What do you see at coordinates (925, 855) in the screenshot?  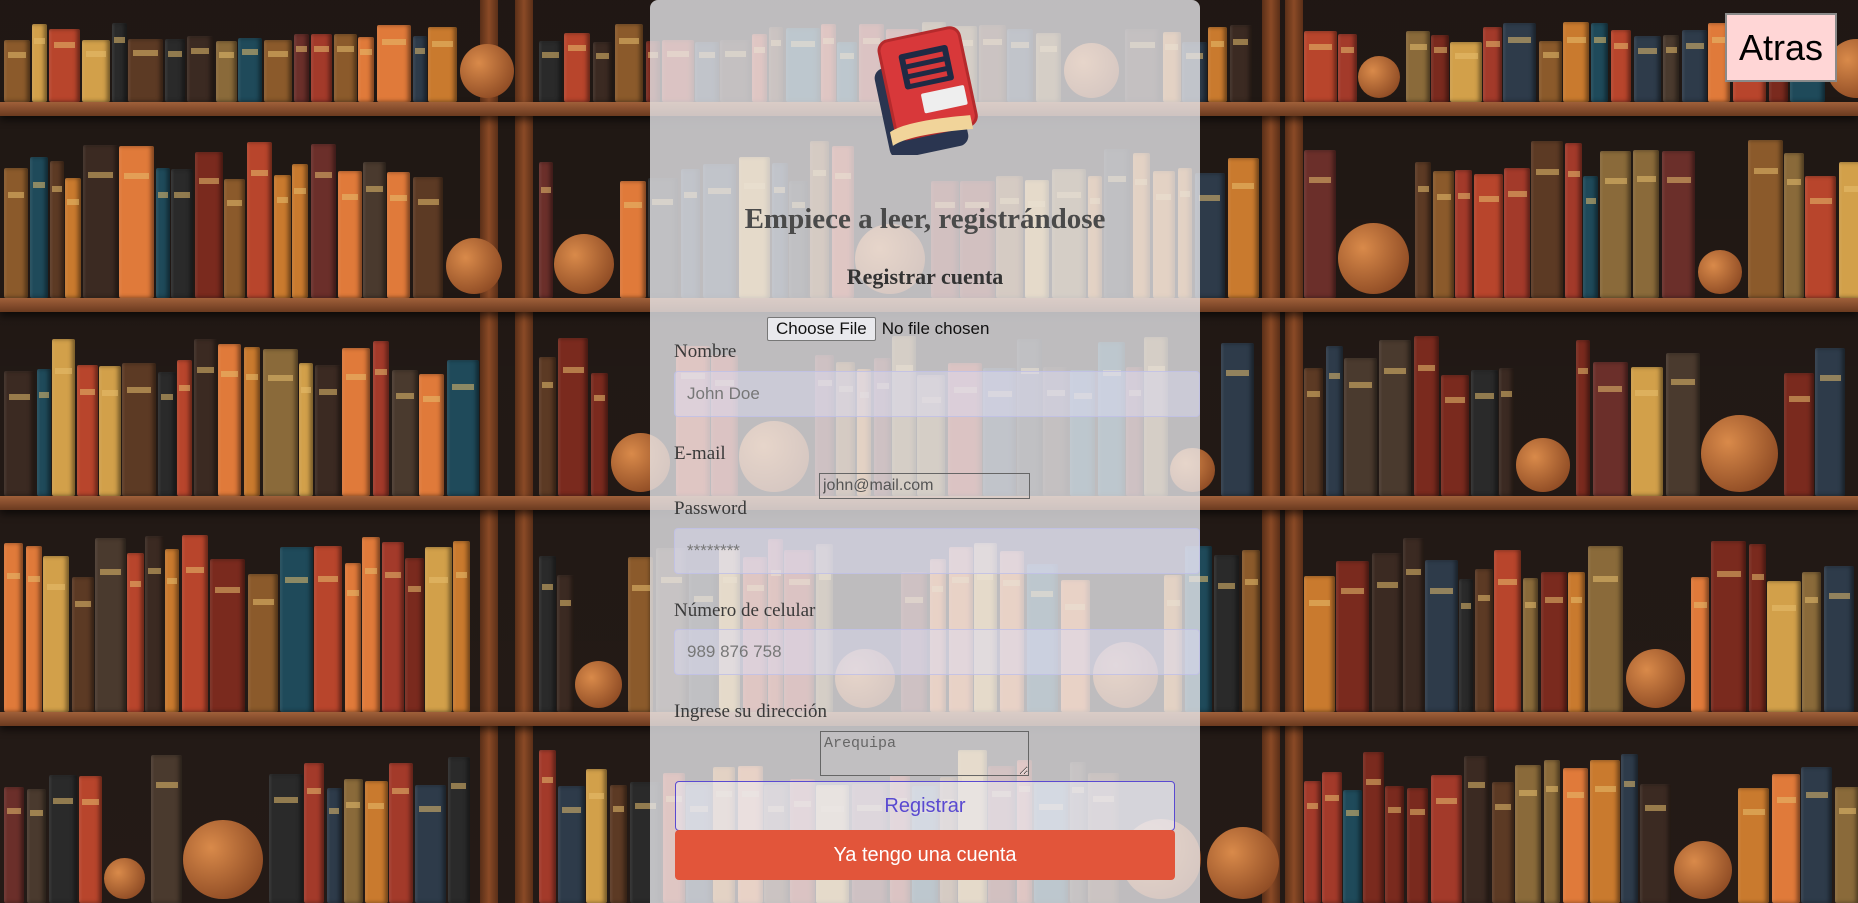 I see `have-account-button: Ya tengo una cuenta` at bounding box center [925, 855].